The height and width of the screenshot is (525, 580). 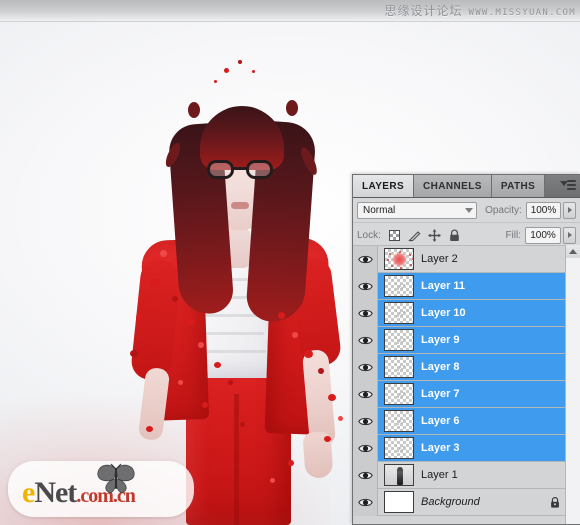 What do you see at coordinates (555, 502) in the screenshot?
I see `layer-lock-indicator-icon` at bounding box center [555, 502].